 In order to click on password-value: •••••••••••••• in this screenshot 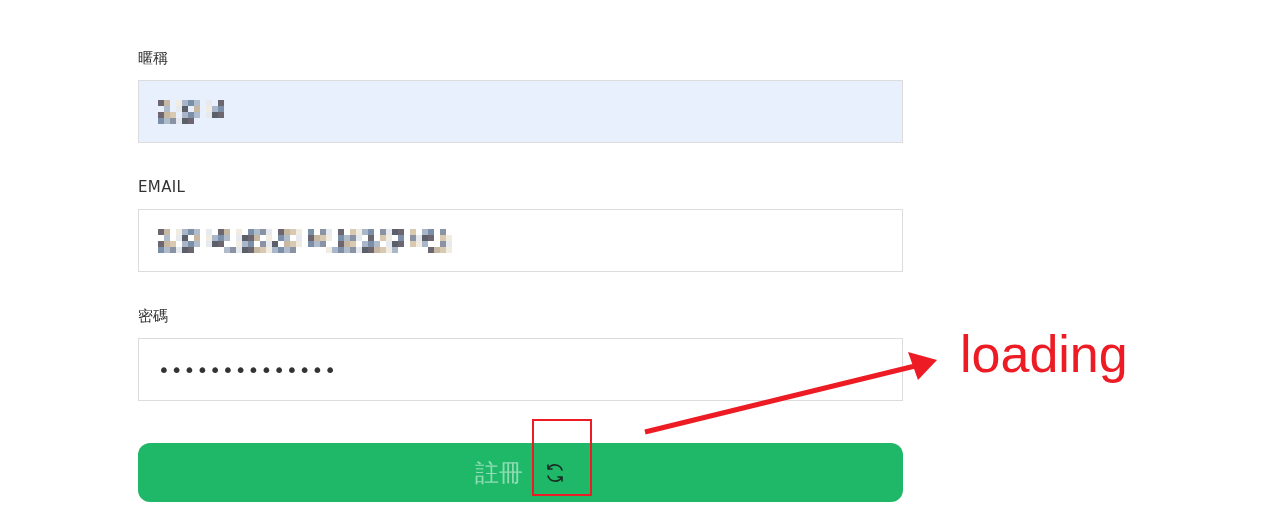, I will do `click(248, 370)`.